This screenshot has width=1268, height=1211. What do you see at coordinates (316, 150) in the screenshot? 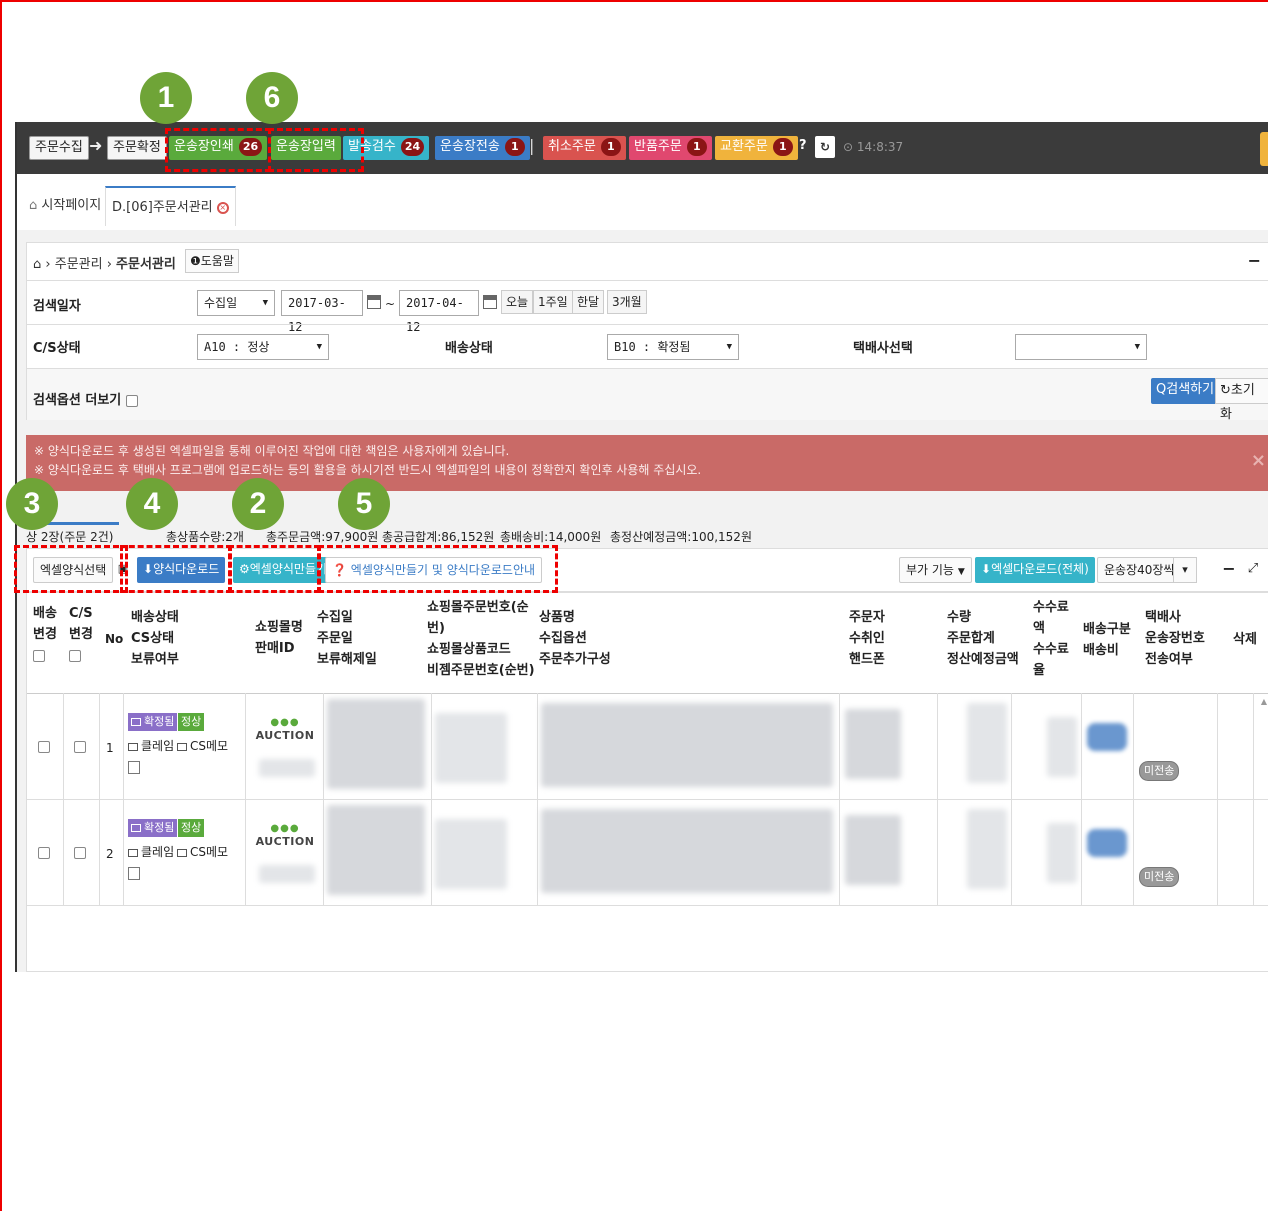
I see `highlight-waybill-input` at bounding box center [316, 150].